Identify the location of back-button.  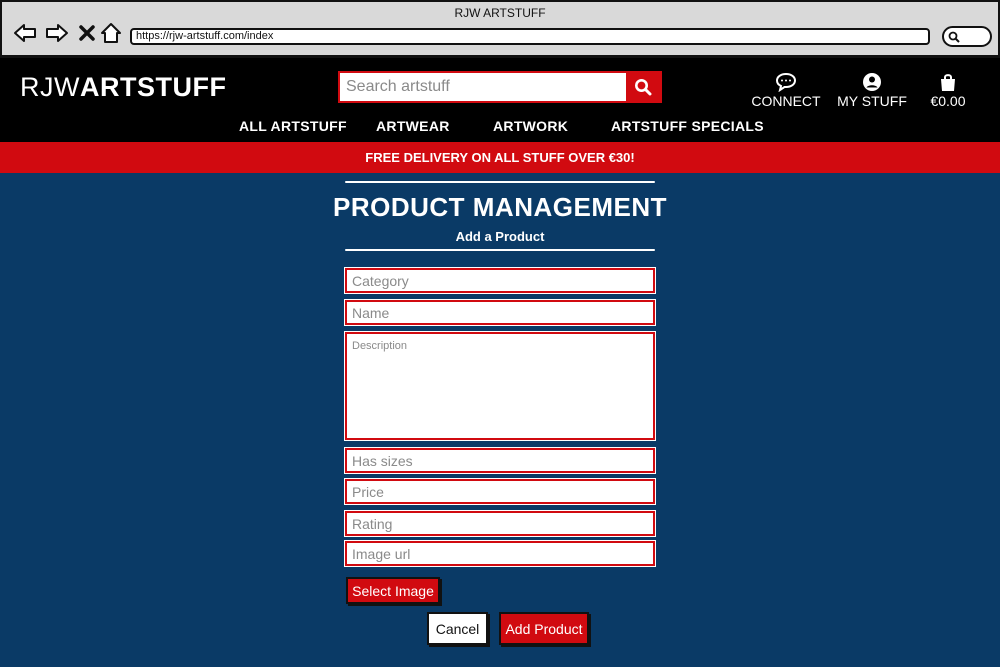
(25, 33).